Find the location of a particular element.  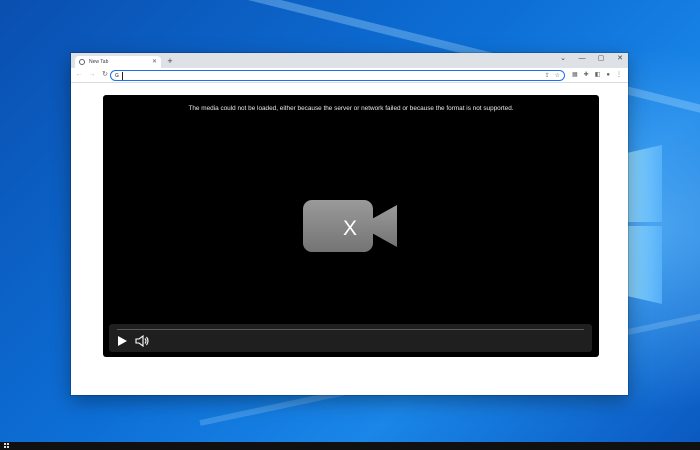

maximize-button: ▢ is located at coordinates (601, 59).